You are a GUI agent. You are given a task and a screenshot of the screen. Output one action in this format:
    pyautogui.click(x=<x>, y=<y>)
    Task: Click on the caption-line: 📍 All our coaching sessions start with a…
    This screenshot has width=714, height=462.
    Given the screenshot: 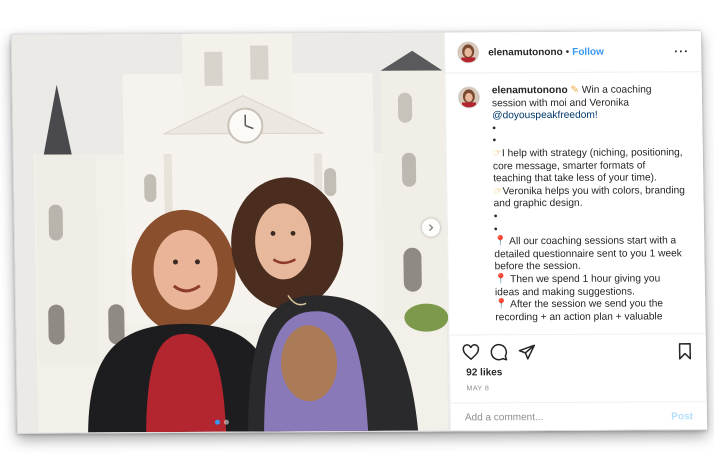 What is the action you would take?
    pyautogui.click(x=588, y=254)
    